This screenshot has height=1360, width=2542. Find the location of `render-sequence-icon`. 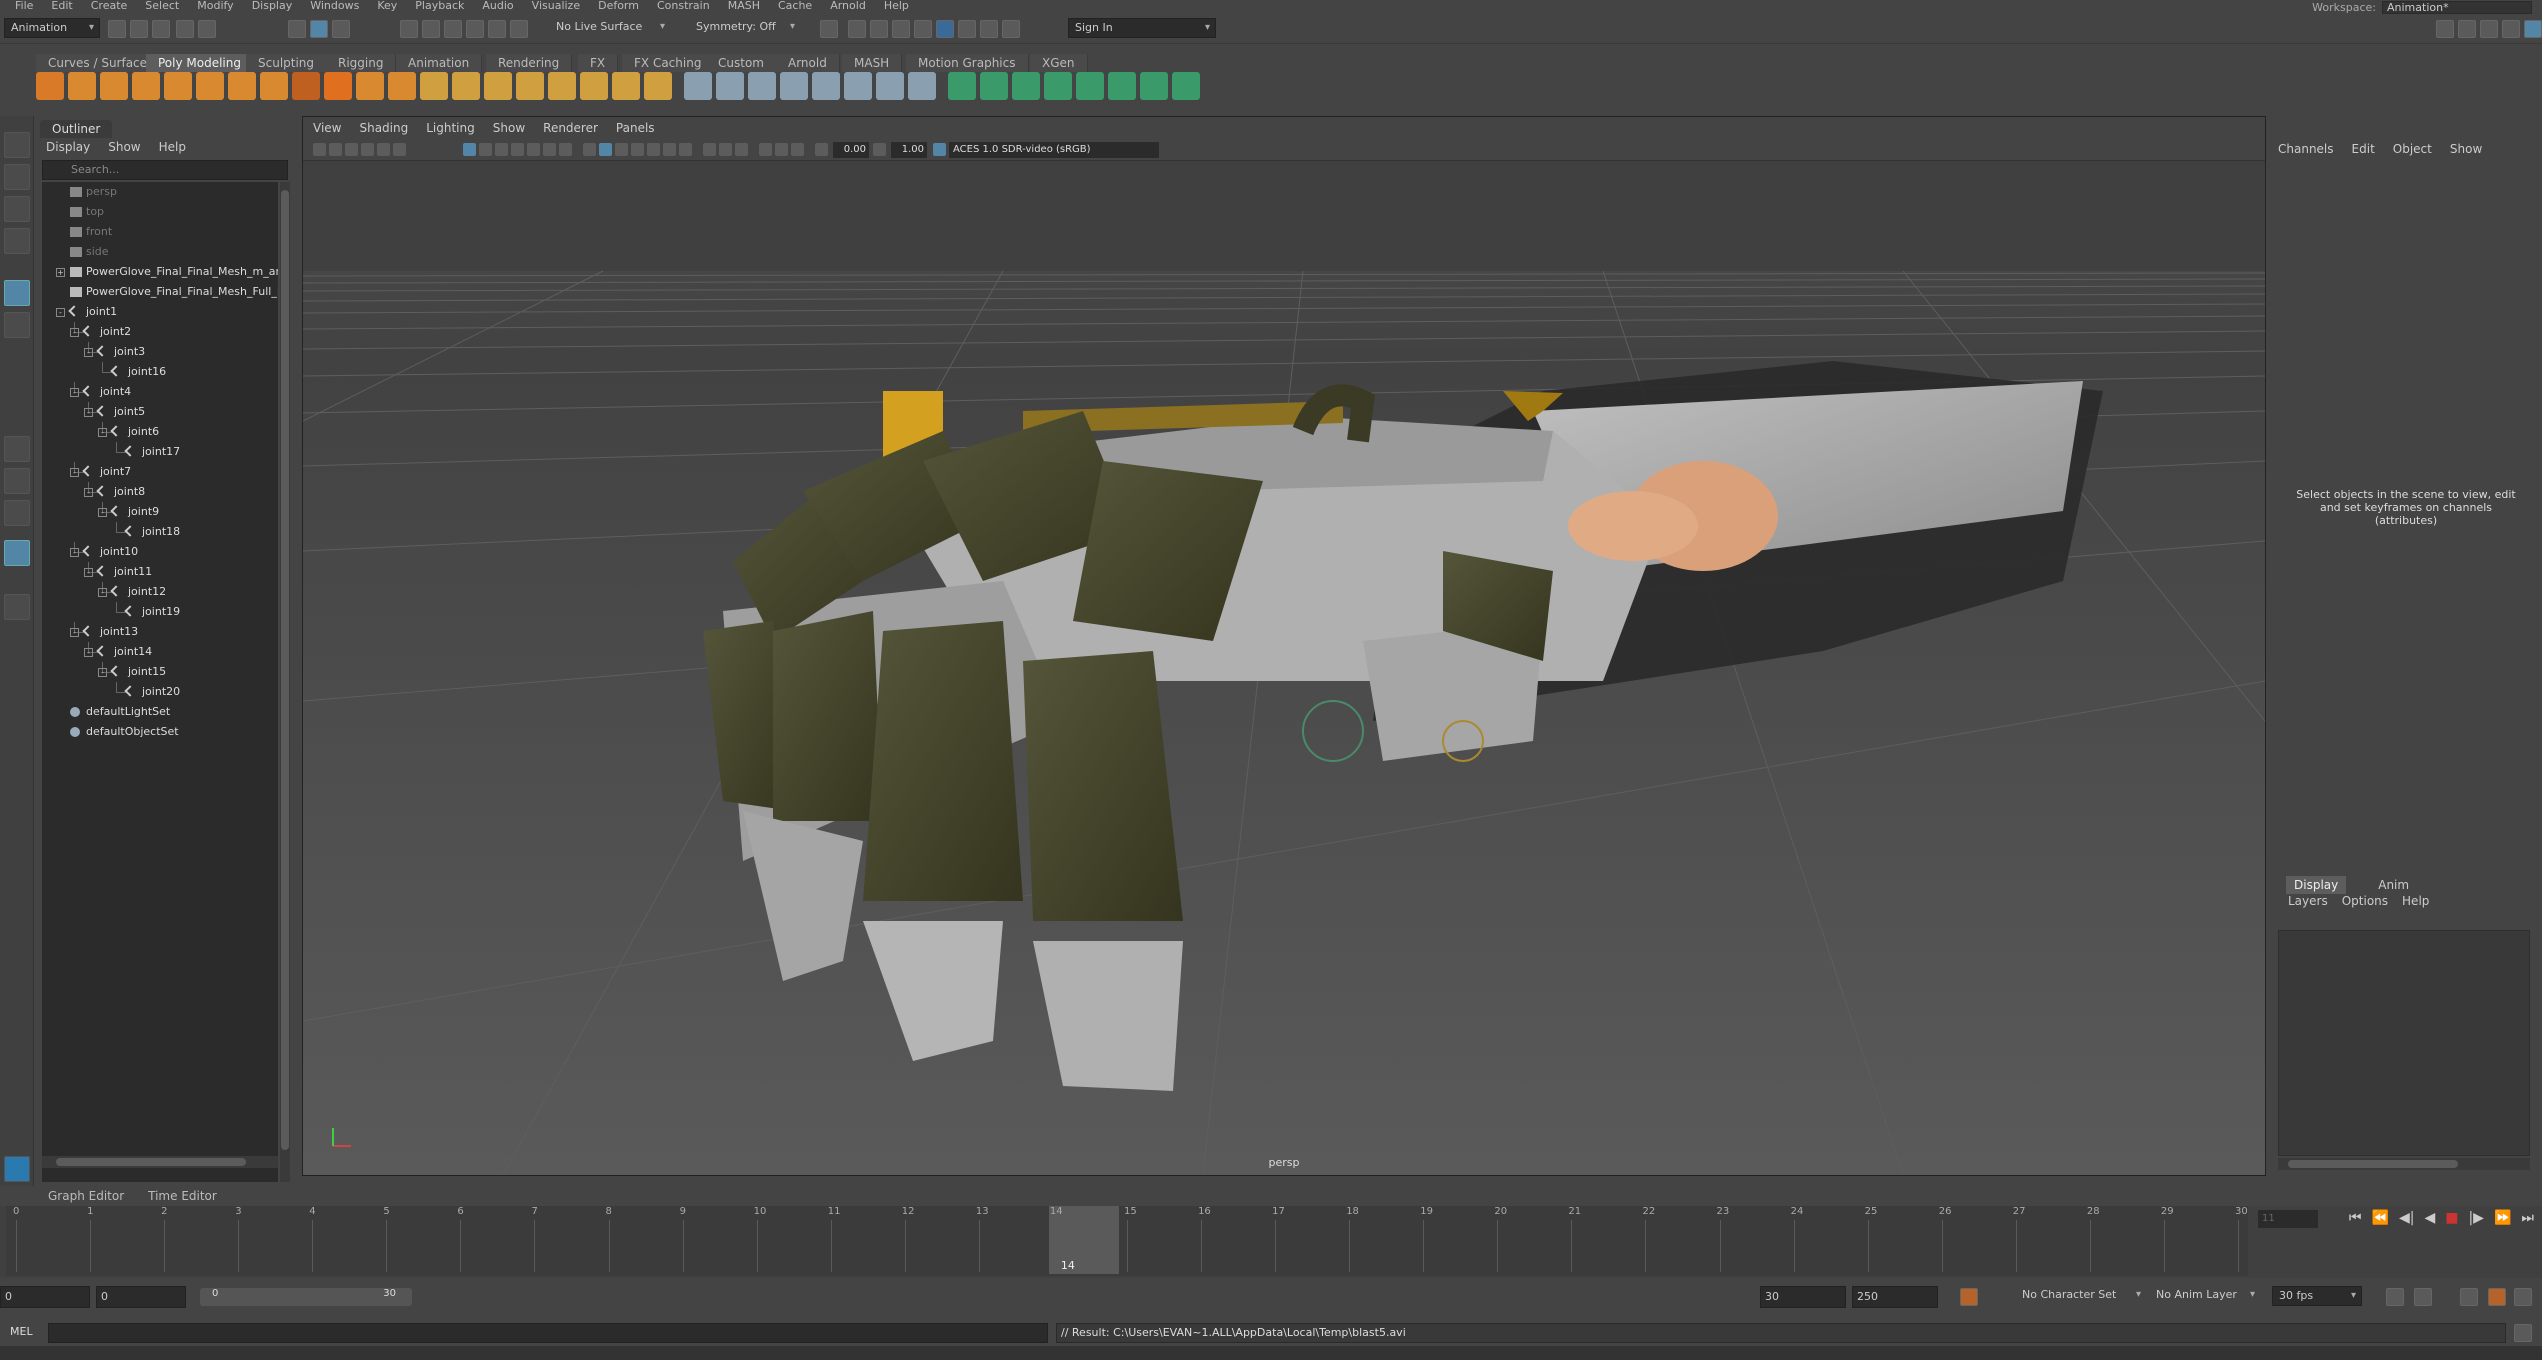

render-sequence-icon is located at coordinates (879, 29).